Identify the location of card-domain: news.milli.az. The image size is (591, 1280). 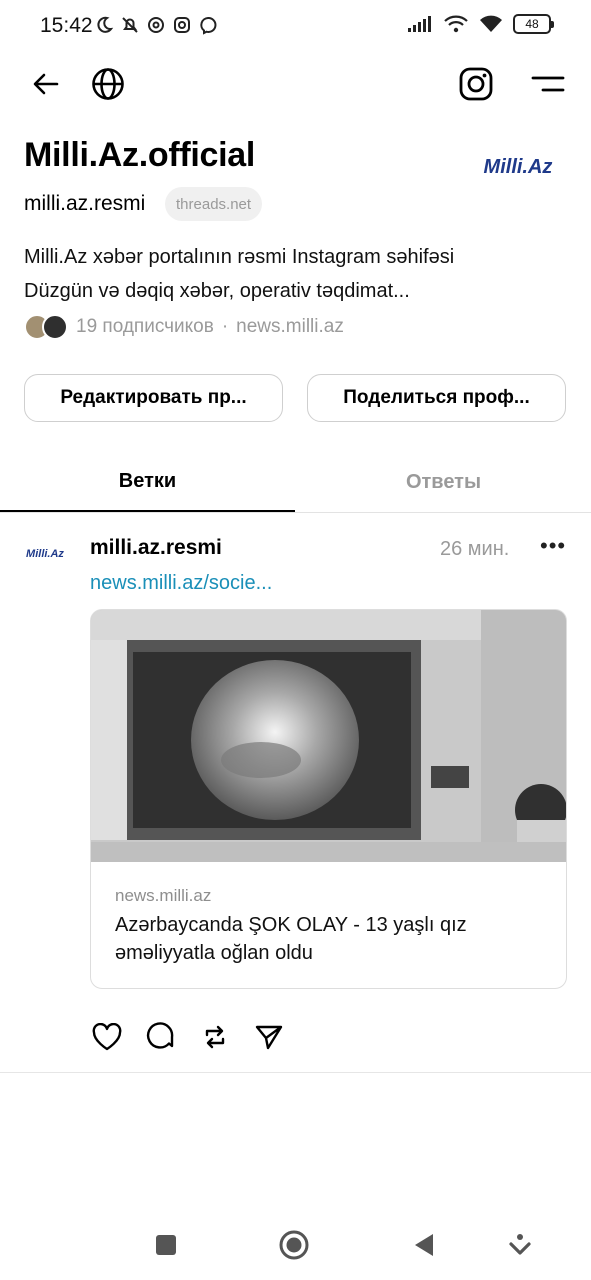
(163, 895).